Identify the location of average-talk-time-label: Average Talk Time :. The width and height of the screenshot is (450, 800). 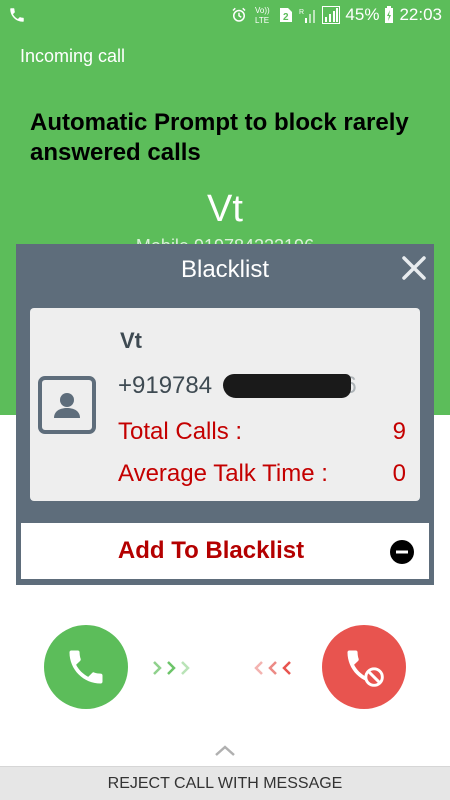
(223, 473).